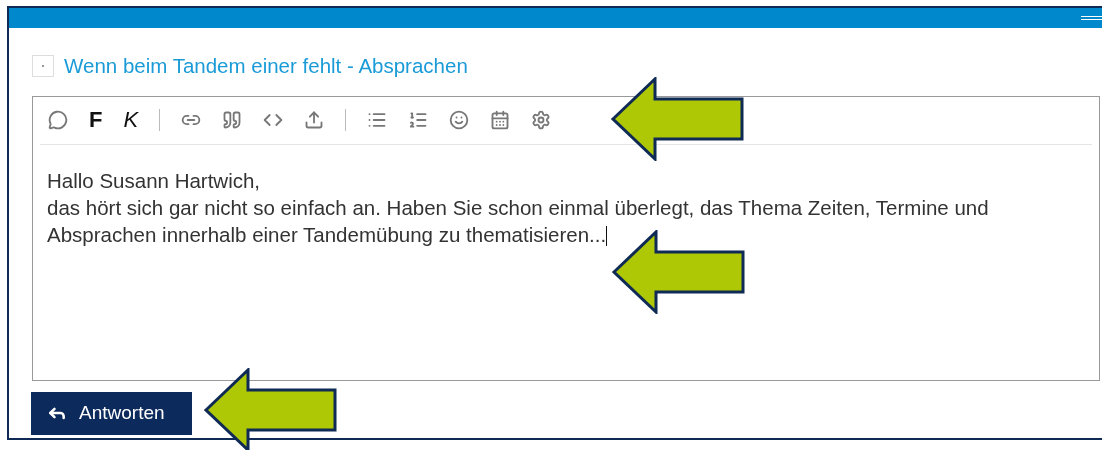 Image resolution: width=1102 pixels, height=450 pixels. I want to click on double-line-icon, so click(1091, 18).